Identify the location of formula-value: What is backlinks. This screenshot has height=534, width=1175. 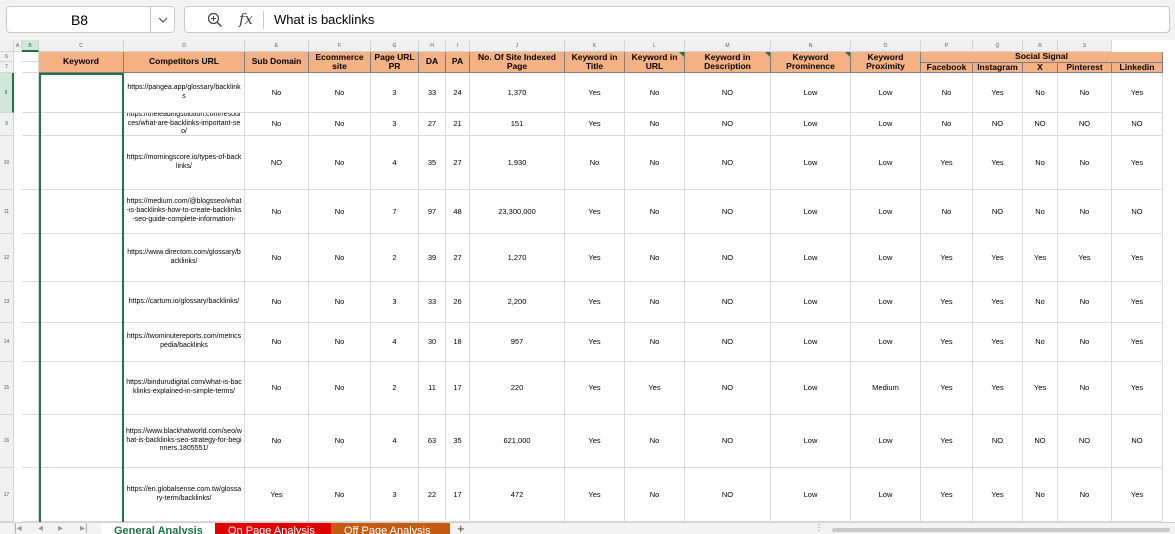
(324, 19).